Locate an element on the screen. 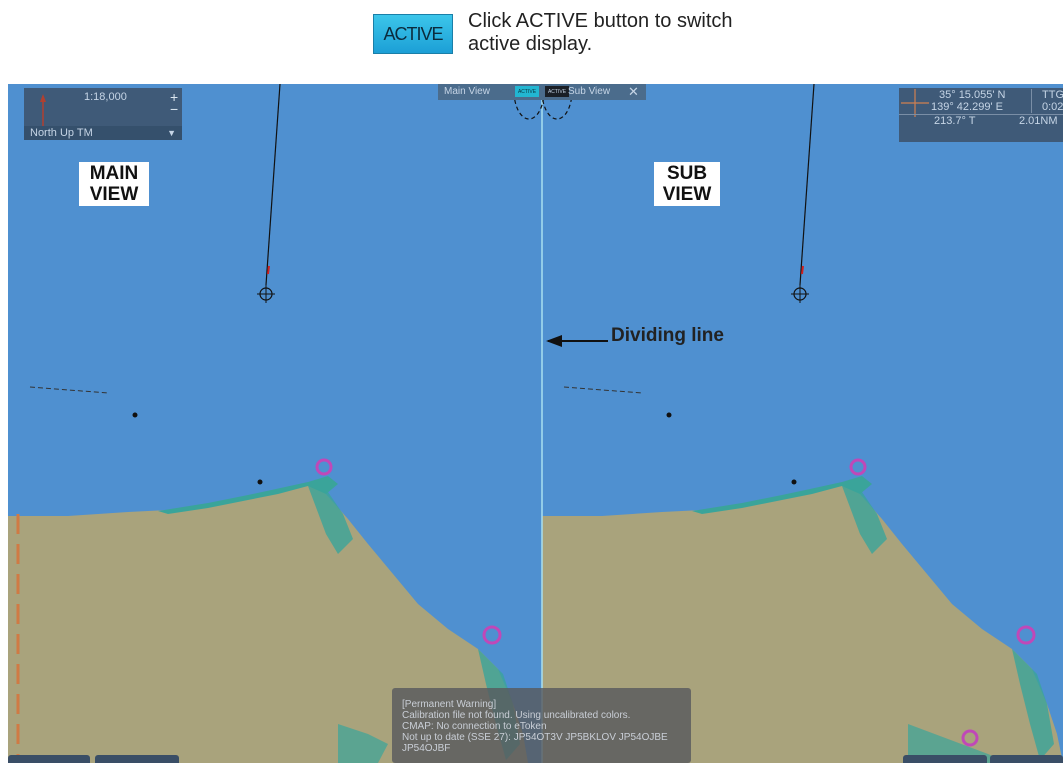  tab-main-view: Main View is located at coordinates (467, 91).